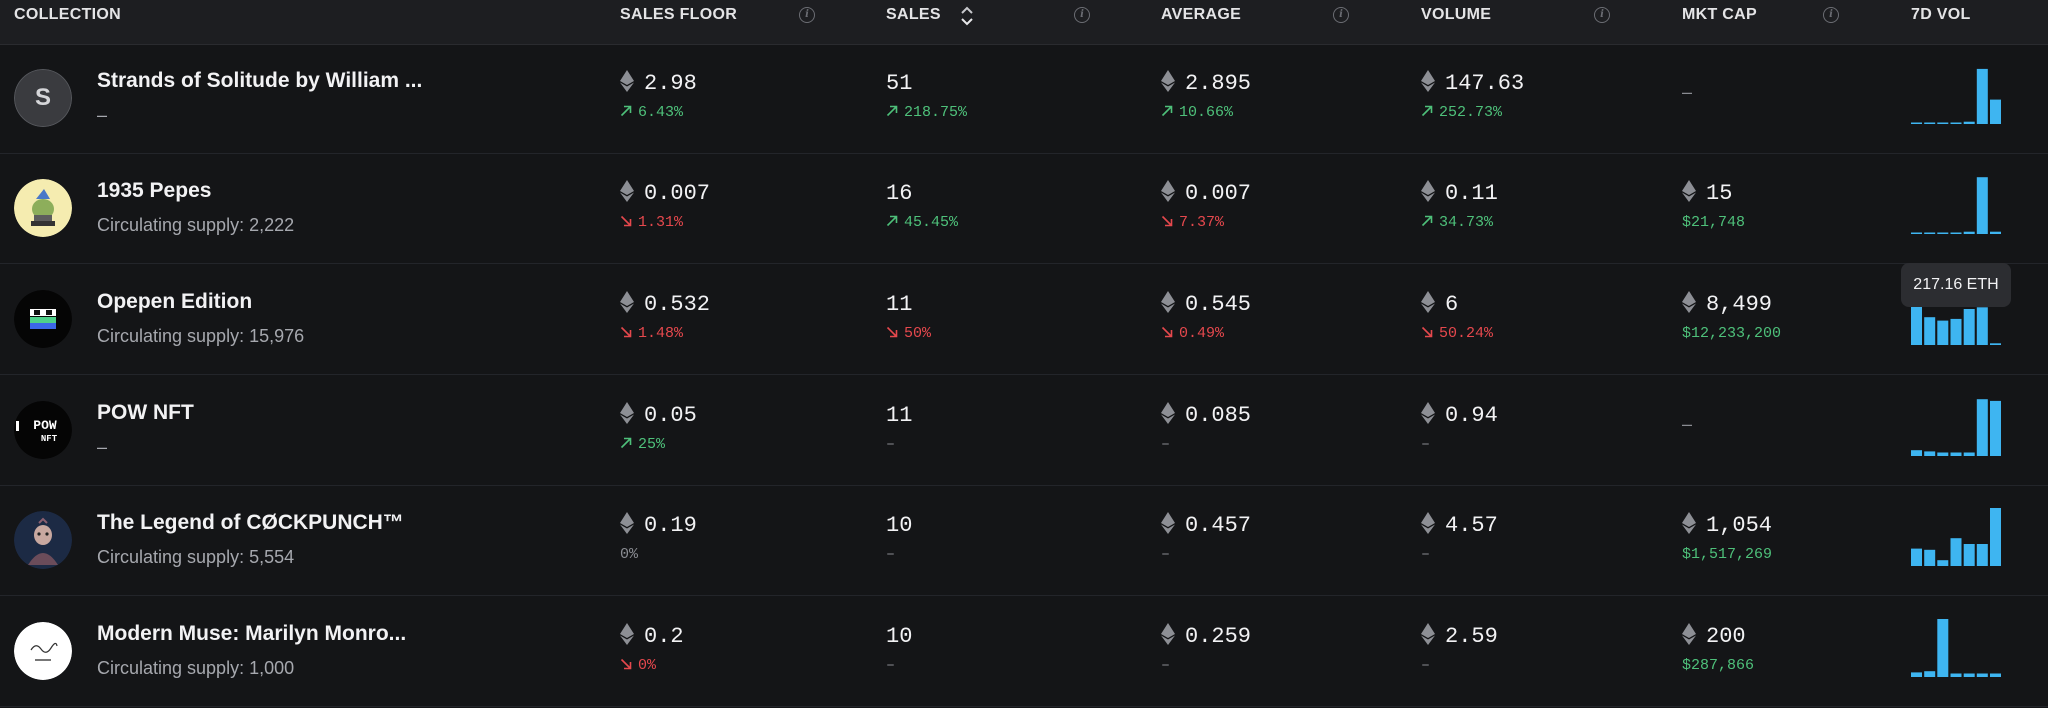 The width and height of the screenshot is (2048, 708). Describe the element at coordinates (1201, 15) in the screenshot. I see `header-average: AVERAGE` at that location.